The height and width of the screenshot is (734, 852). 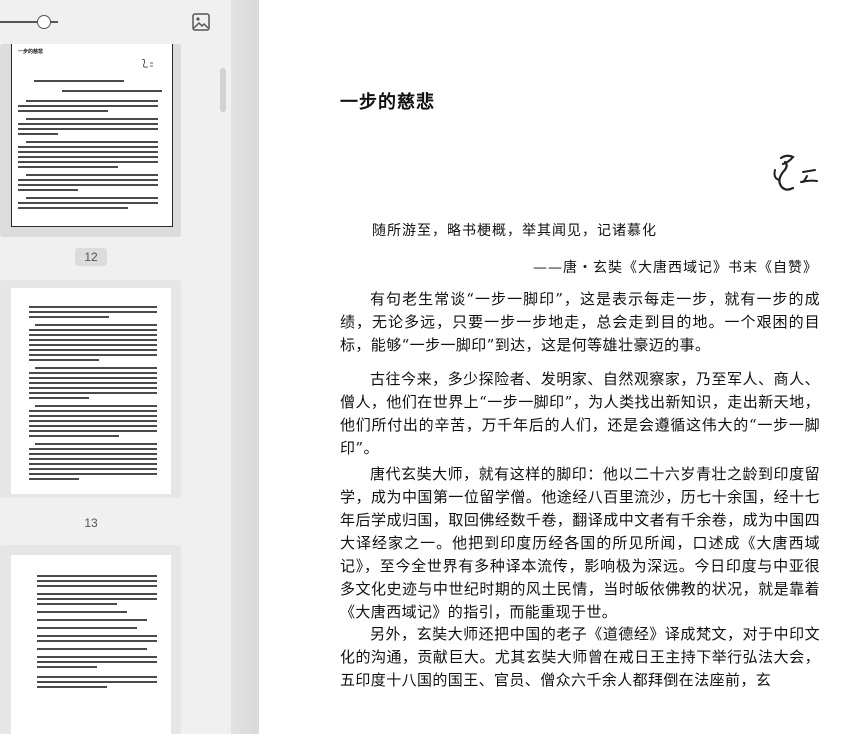 What do you see at coordinates (115, 22) in the screenshot?
I see `sidebar-toolbar` at bounding box center [115, 22].